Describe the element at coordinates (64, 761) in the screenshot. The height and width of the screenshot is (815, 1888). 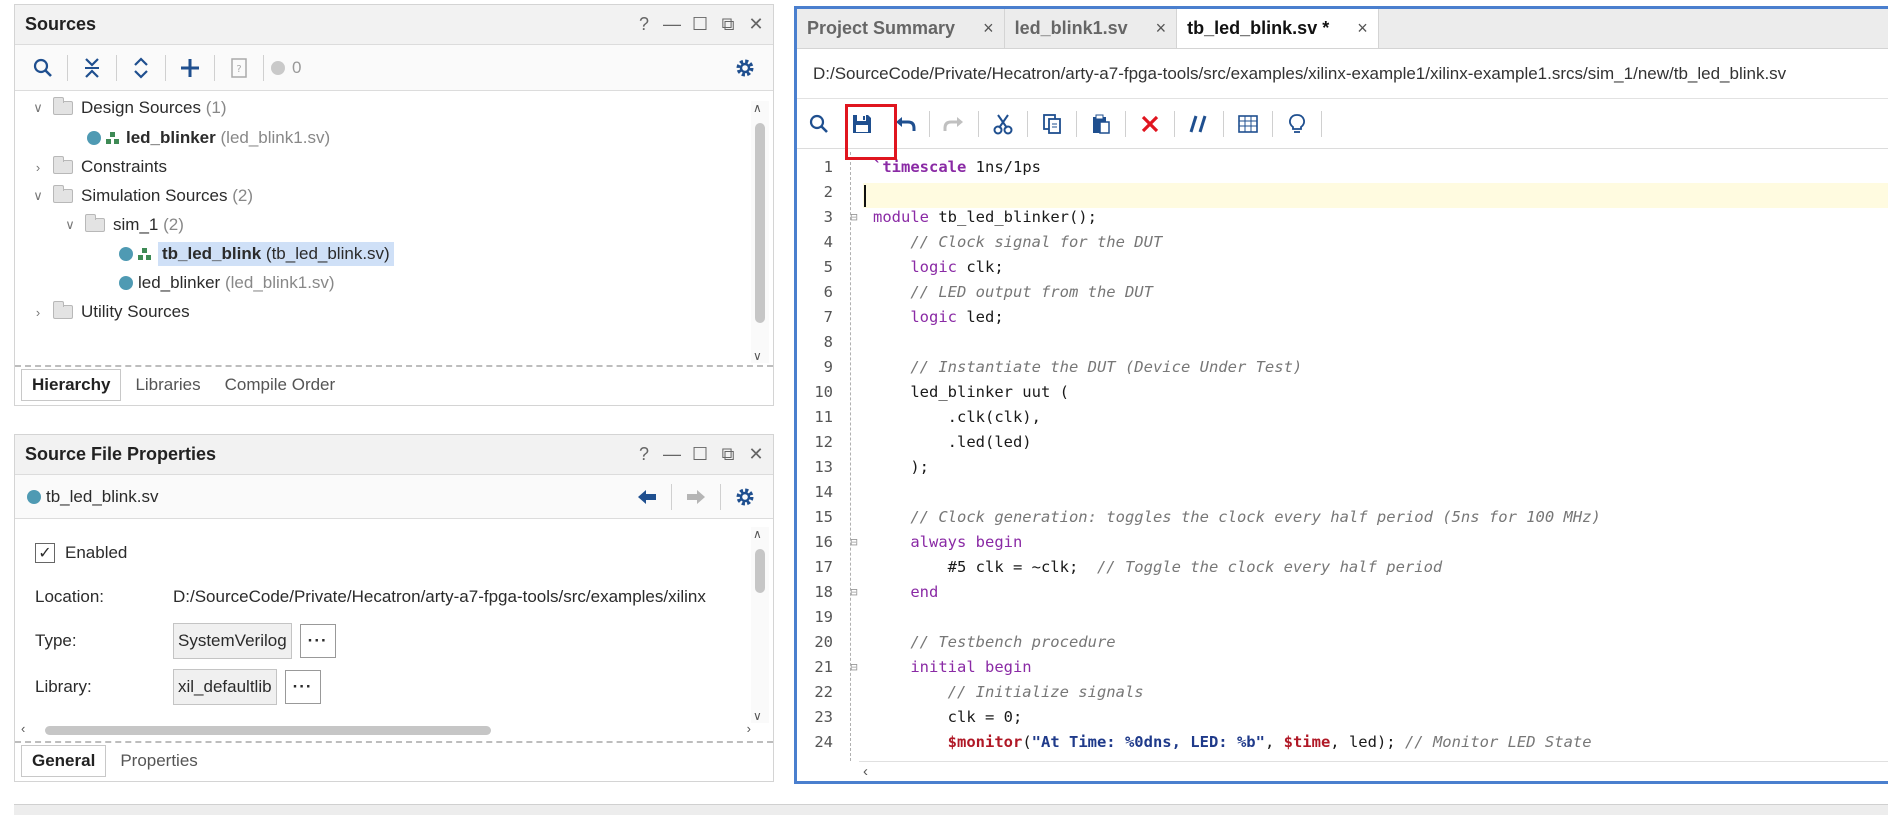
I see `tab-general: General` at that location.